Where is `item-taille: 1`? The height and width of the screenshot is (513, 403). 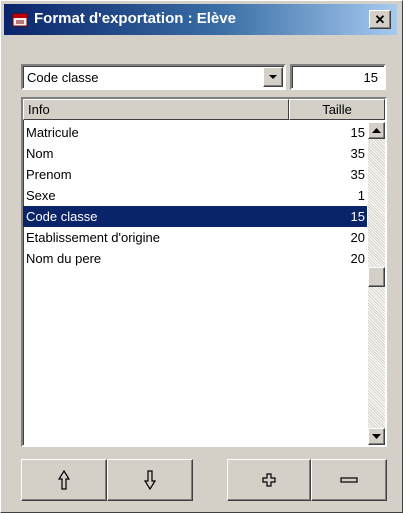 item-taille: 1 is located at coordinates (361, 195).